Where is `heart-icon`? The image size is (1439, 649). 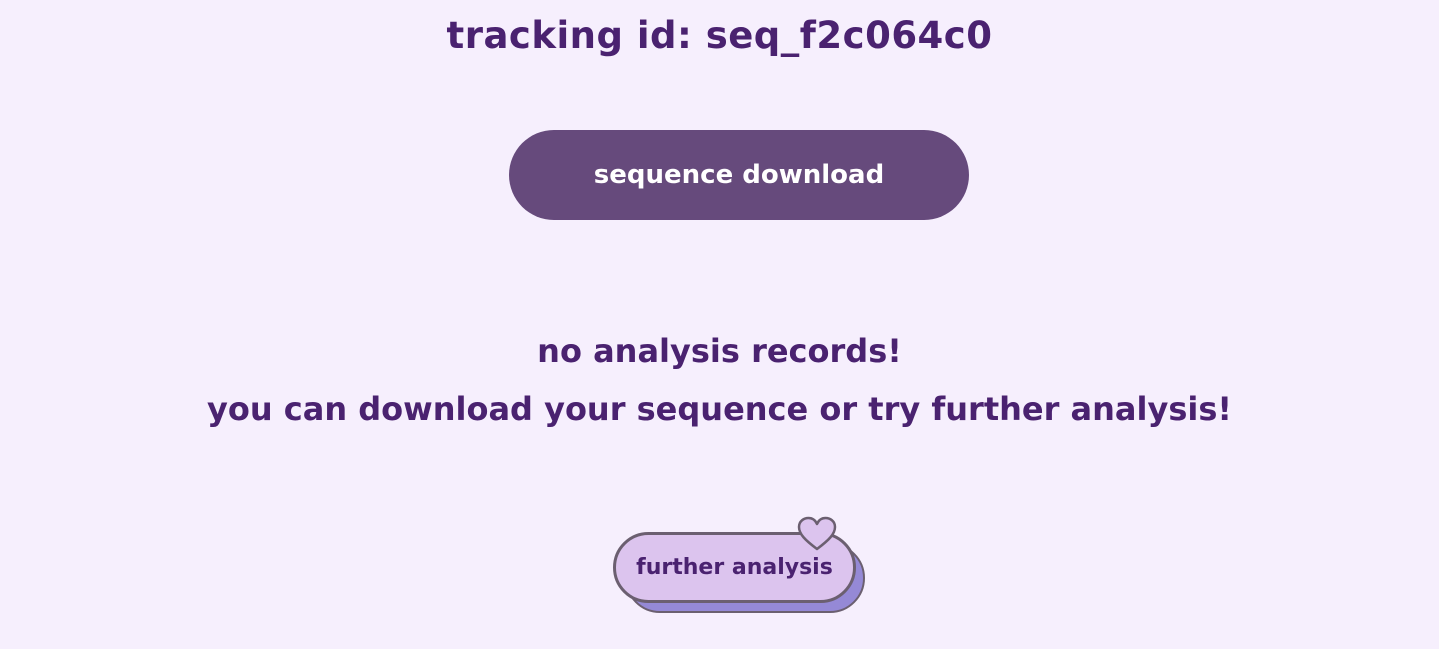 heart-icon is located at coordinates (817, 533).